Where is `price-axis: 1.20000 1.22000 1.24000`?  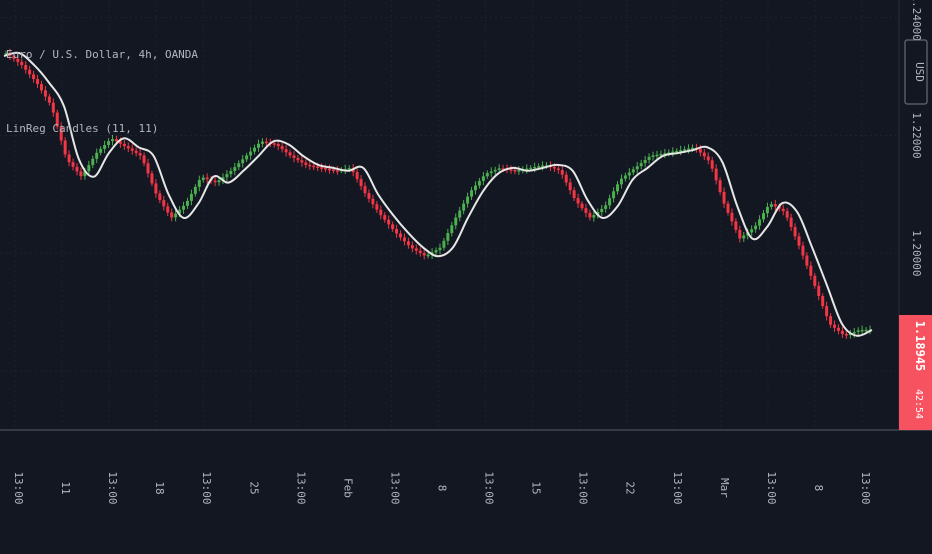 price-axis: 1.20000 1.22000 1.24000 is located at coordinates (916, 138).